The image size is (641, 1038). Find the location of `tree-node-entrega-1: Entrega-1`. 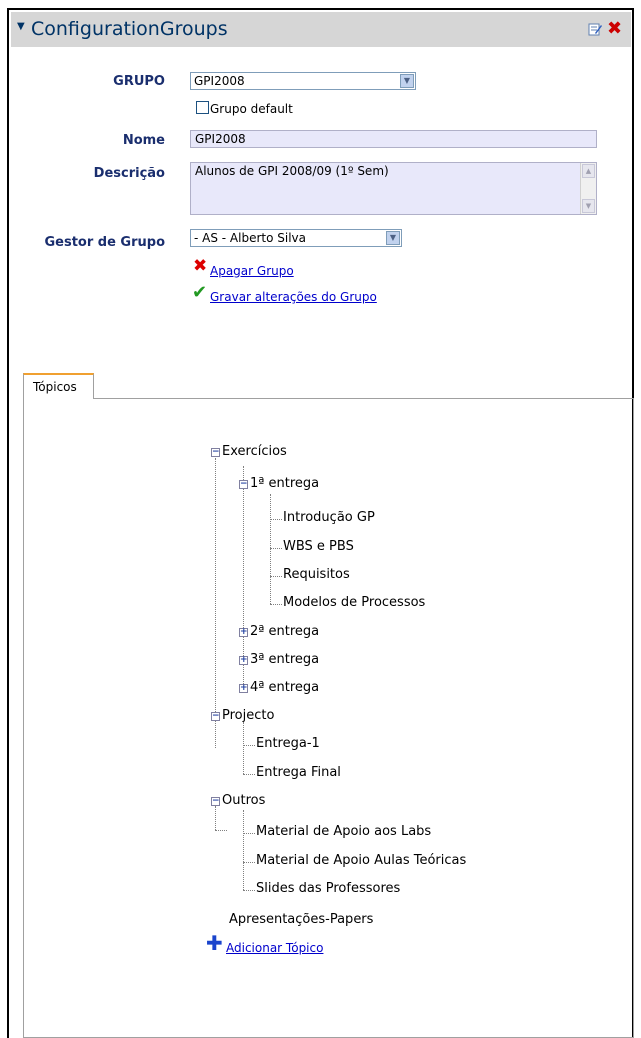

tree-node-entrega-1: Entrega-1 is located at coordinates (288, 743).